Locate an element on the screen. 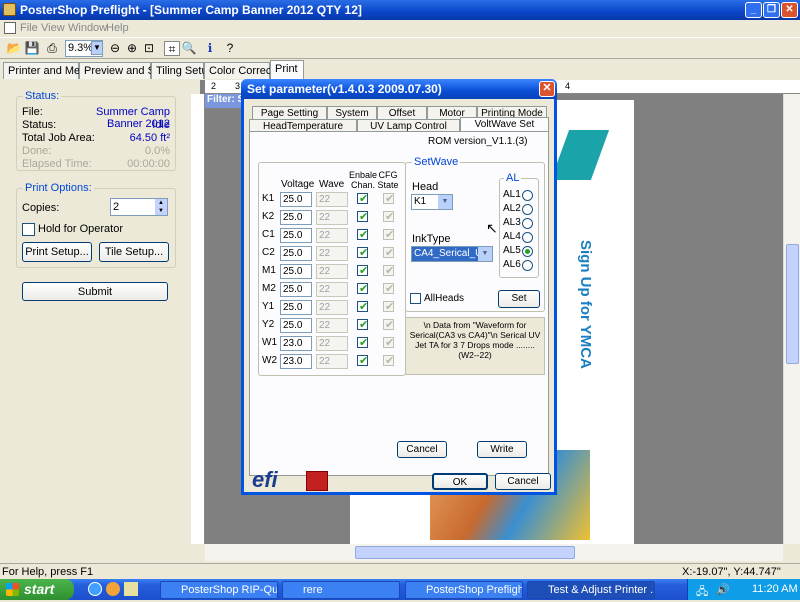 The width and height of the screenshot is (800, 602). file-label: File: is located at coordinates (32, 112).